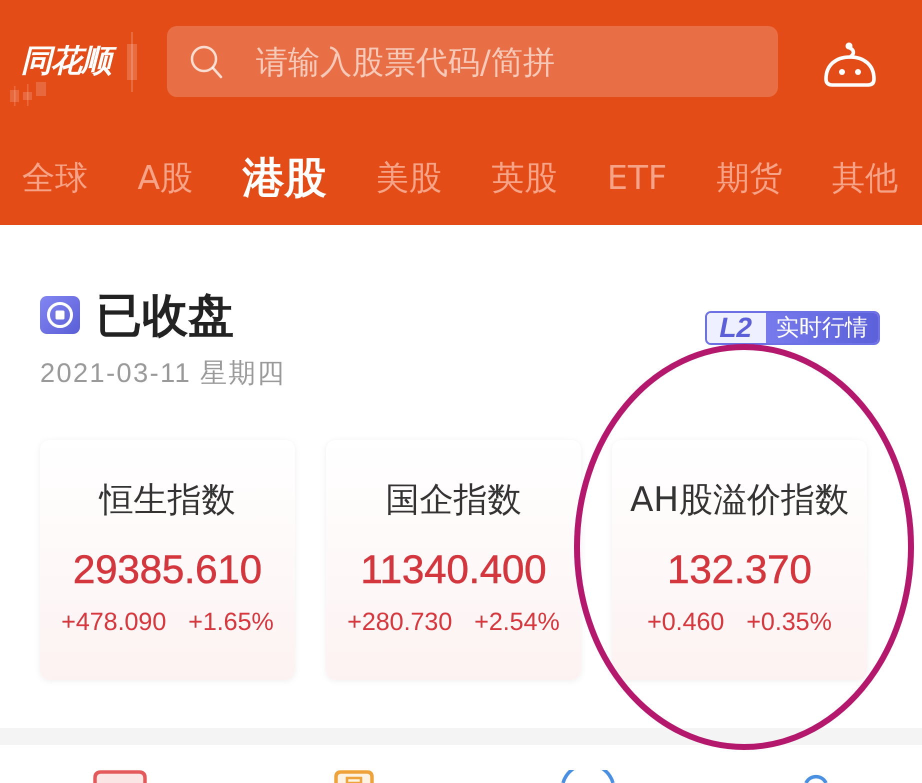 Image resolution: width=922 pixels, height=783 pixels. What do you see at coordinates (168, 500) in the screenshot?
I see `index-name: 恒生指数` at bounding box center [168, 500].